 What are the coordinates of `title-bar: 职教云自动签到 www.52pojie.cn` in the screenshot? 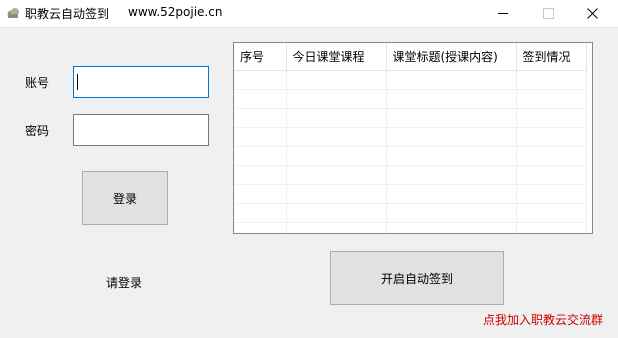 It's located at (309, 14).